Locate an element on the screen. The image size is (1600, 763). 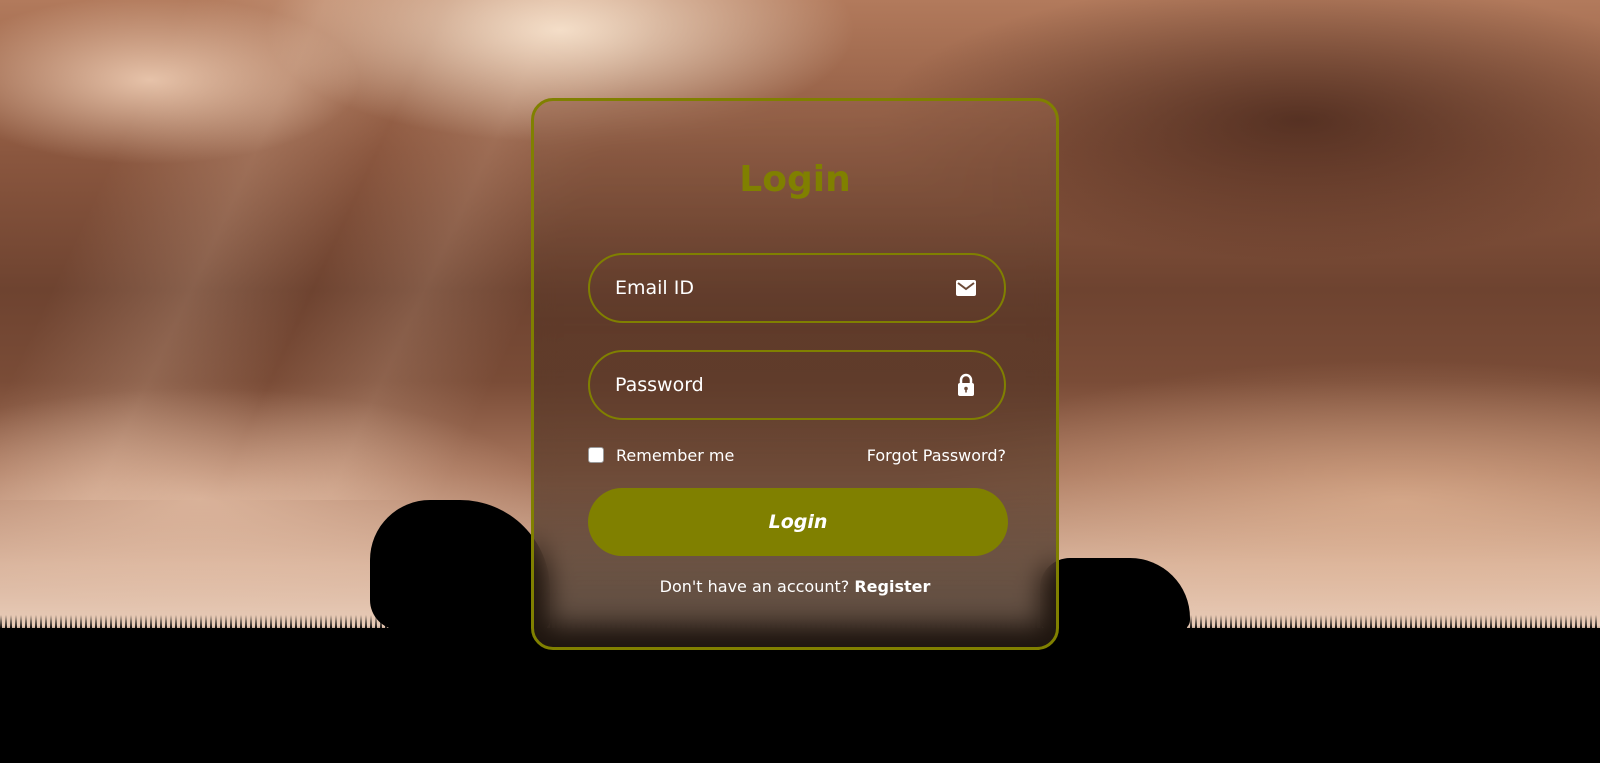
mail-icon is located at coordinates (966, 288).